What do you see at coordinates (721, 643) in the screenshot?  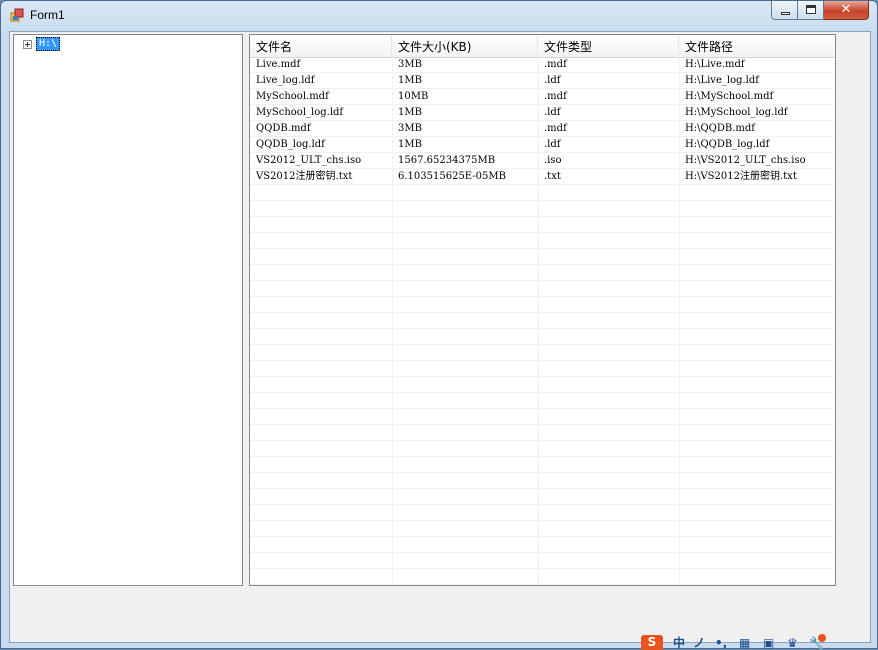 I see `punctuation-icon: •,` at bounding box center [721, 643].